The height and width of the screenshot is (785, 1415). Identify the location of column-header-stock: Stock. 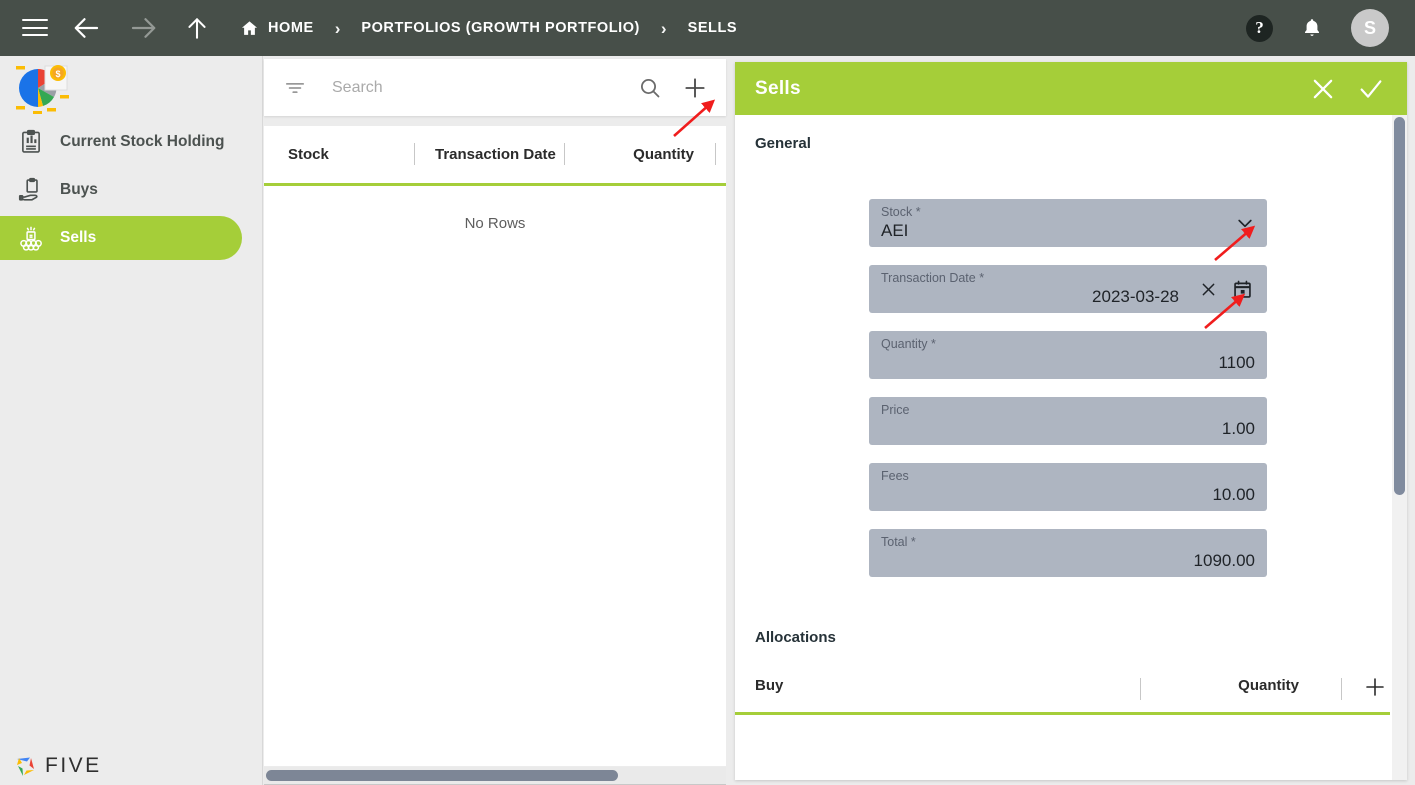
(308, 154).